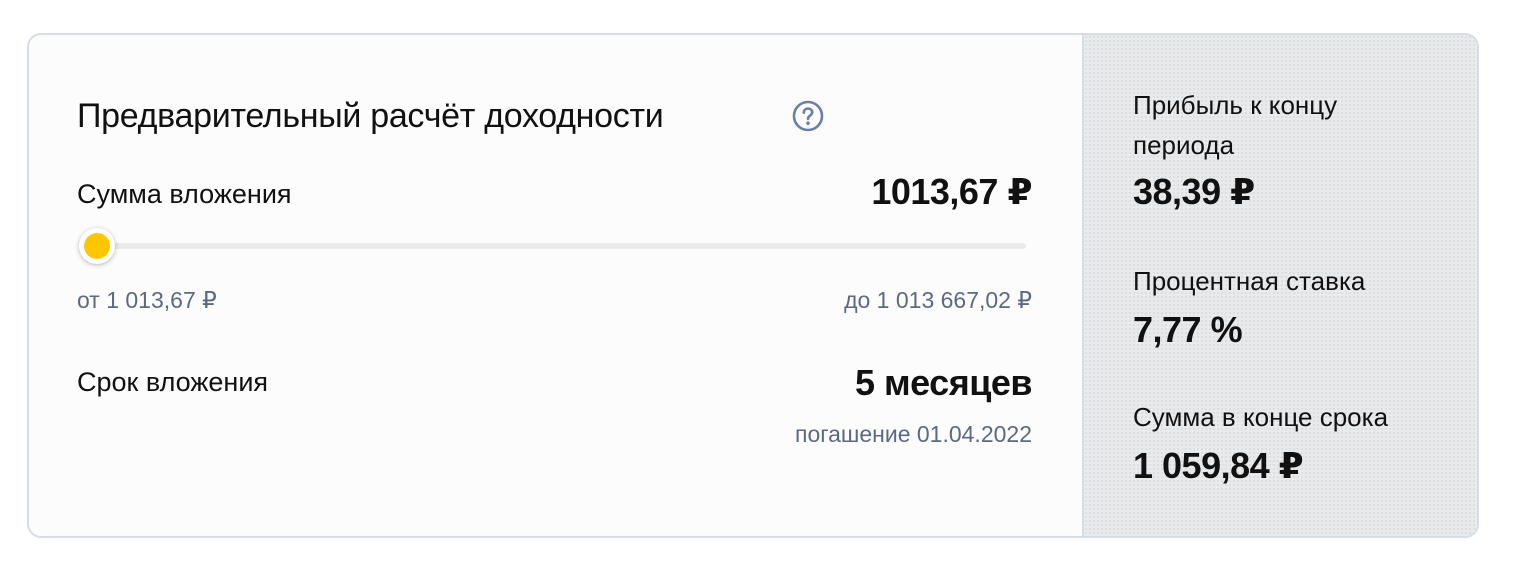 The width and height of the screenshot is (1520, 576). I want to click on amount-max-label: до 1 013 667,02 ₽, so click(938, 300).